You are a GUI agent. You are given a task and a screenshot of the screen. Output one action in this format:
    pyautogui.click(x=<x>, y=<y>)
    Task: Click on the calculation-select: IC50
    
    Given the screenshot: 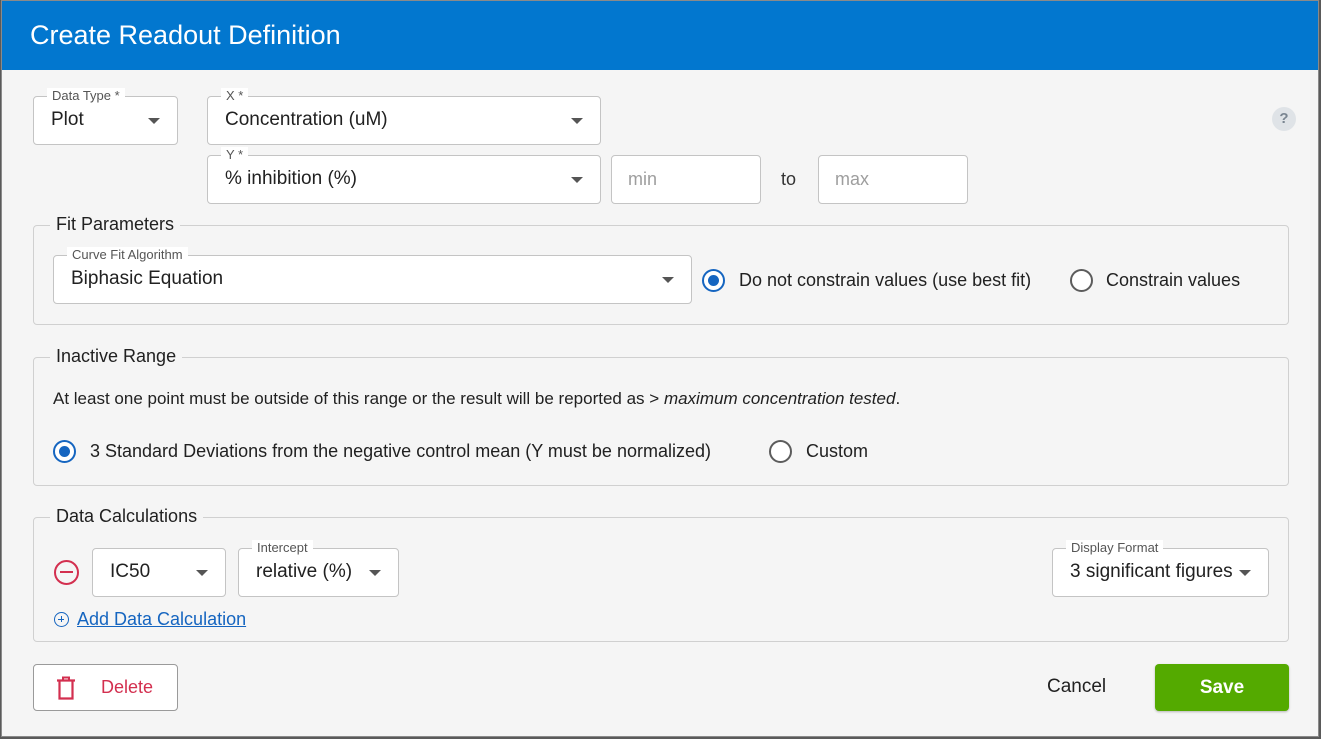 What is the action you would take?
    pyautogui.click(x=159, y=572)
    